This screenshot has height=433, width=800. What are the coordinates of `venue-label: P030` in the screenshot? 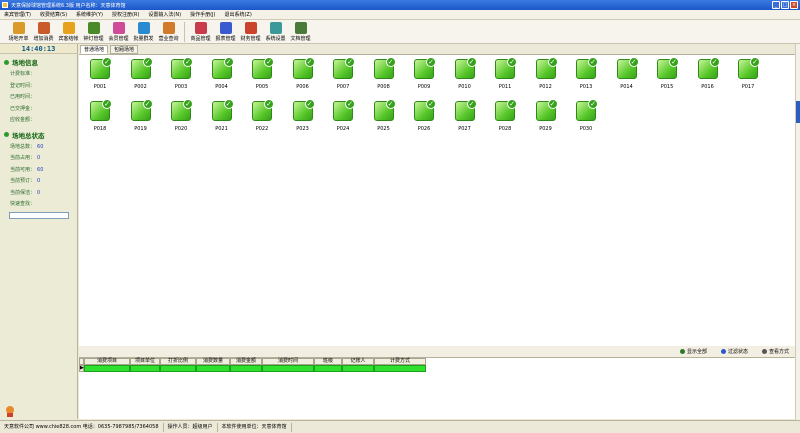 It's located at (586, 129).